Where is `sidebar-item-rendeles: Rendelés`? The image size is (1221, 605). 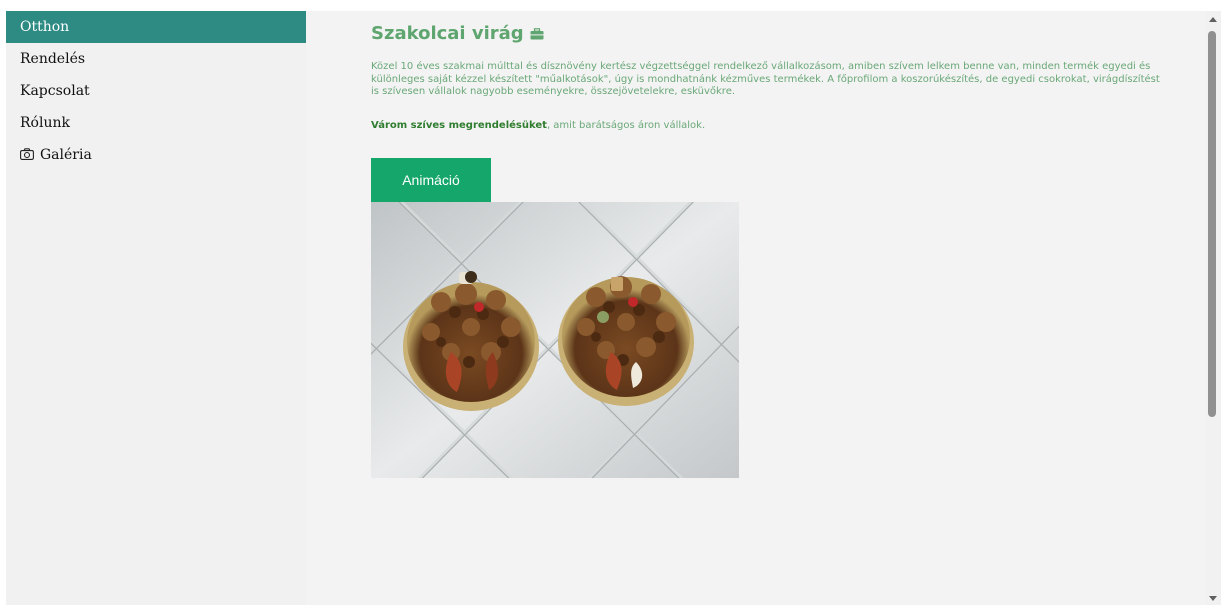 sidebar-item-rendeles: Rendelés is located at coordinates (156, 59).